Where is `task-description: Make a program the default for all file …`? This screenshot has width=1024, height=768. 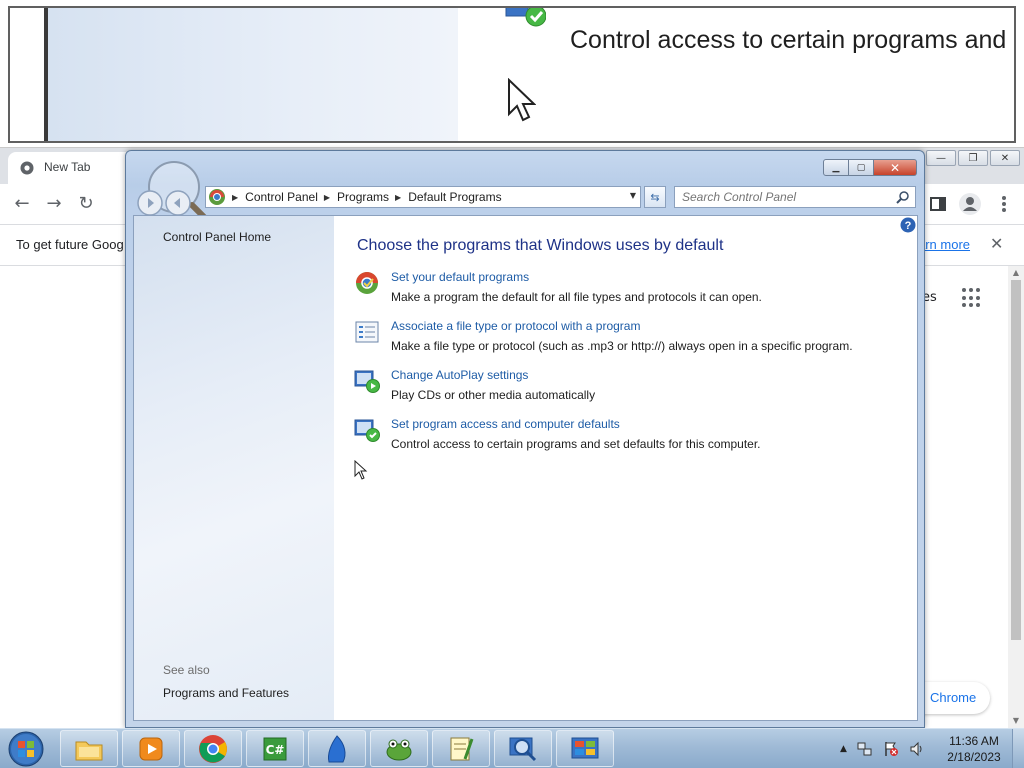 task-description: Make a program the default for all file … is located at coordinates (576, 297).